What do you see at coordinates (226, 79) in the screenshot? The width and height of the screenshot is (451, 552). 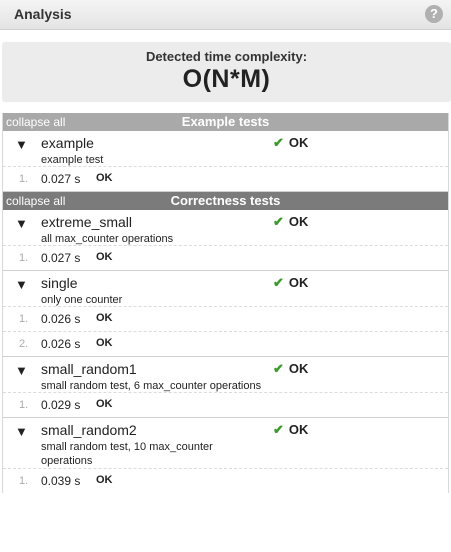 I see `complexity-value: O(N*M)` at bounding box center [226, 79].